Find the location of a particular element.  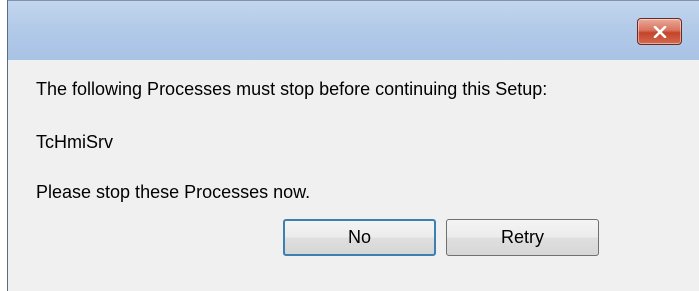

close-x-icon is located at coordinates (660, 32).